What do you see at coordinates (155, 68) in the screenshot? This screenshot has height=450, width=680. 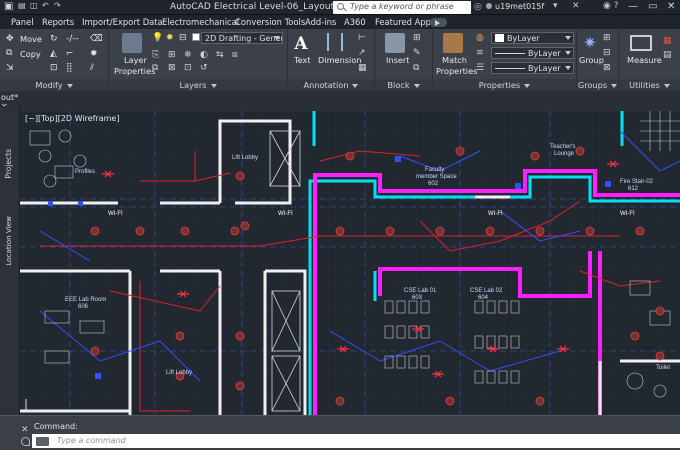 I see `make-current-icon: ⧉` at bounding box center [155, 68].